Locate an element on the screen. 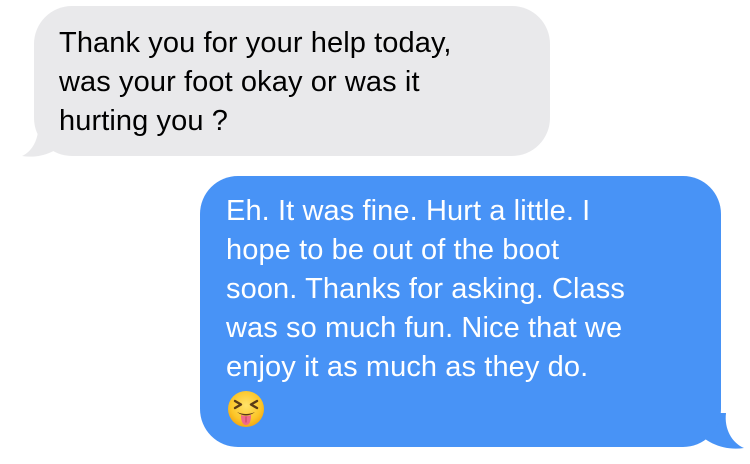  message-text-line: hurting you ? is located at coordinates (143, 121).